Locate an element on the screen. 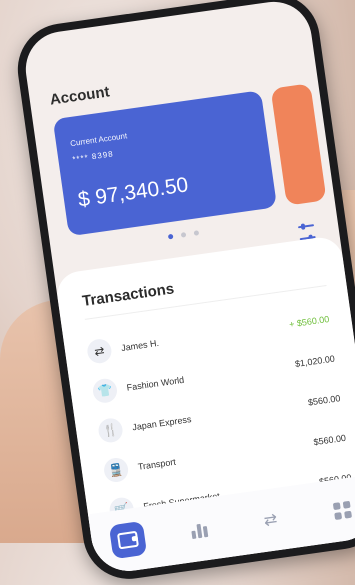 The height and width of the screenshot is (585, 355). chart-icon is located at coordinates (199, 530).